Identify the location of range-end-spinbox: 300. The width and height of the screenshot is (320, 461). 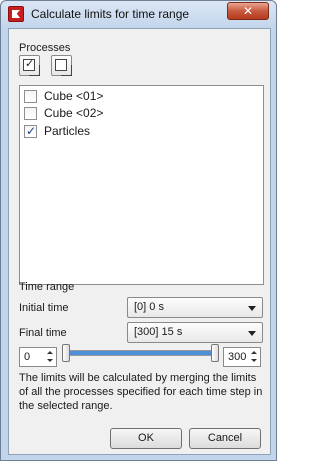
(242, 357).